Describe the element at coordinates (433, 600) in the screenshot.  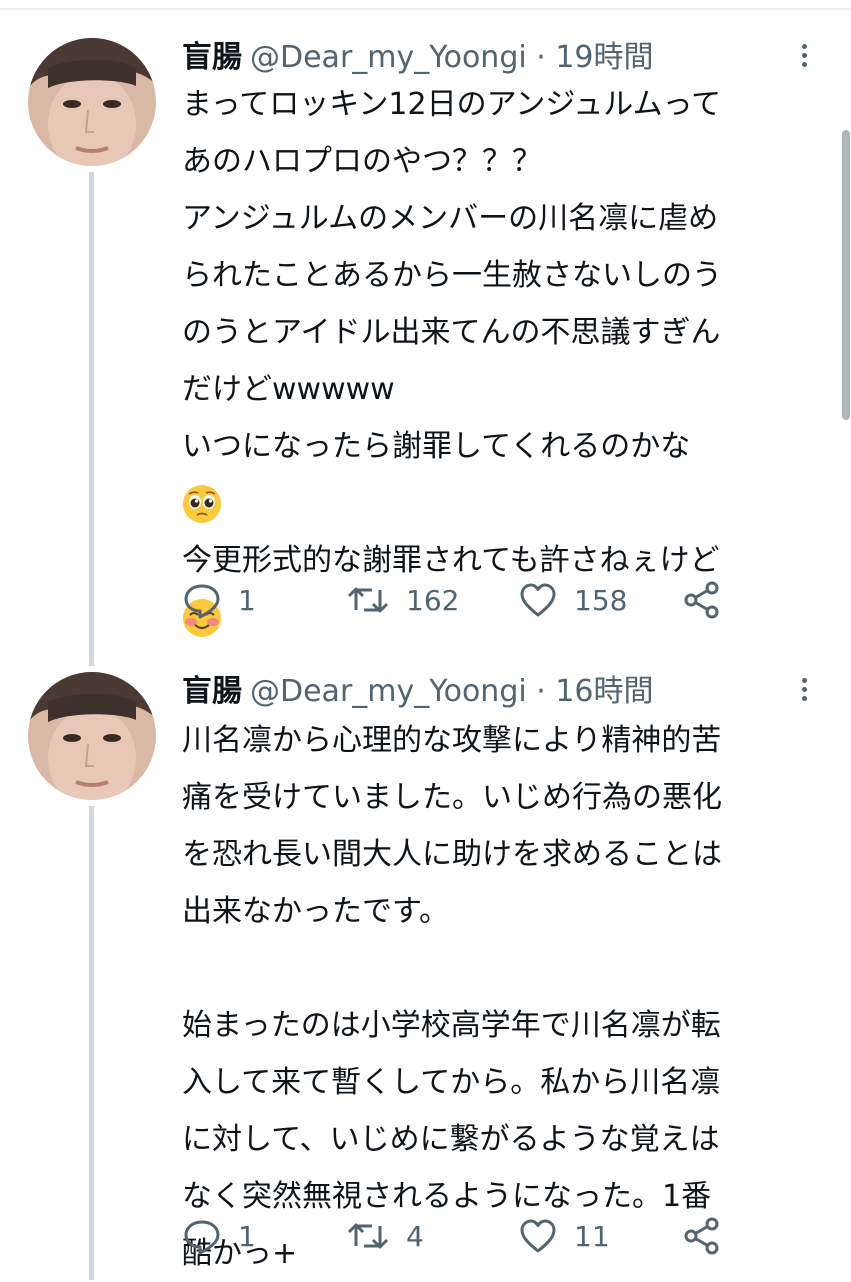
I see `retweet-count: 162` at that location.